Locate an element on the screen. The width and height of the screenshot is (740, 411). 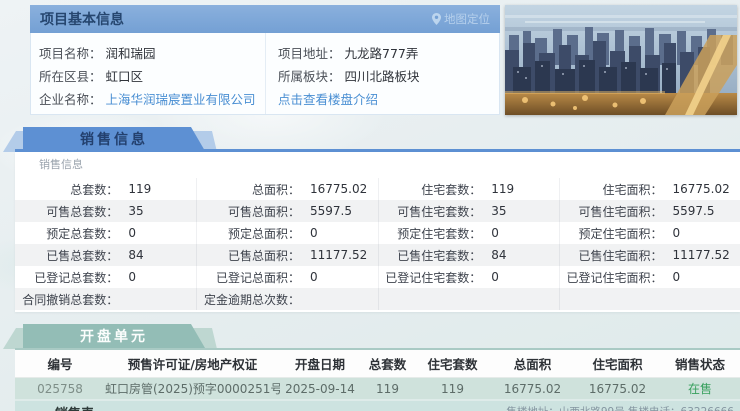
sales-cell: 合同撤销总套数： is located at coordinates (105, 299).